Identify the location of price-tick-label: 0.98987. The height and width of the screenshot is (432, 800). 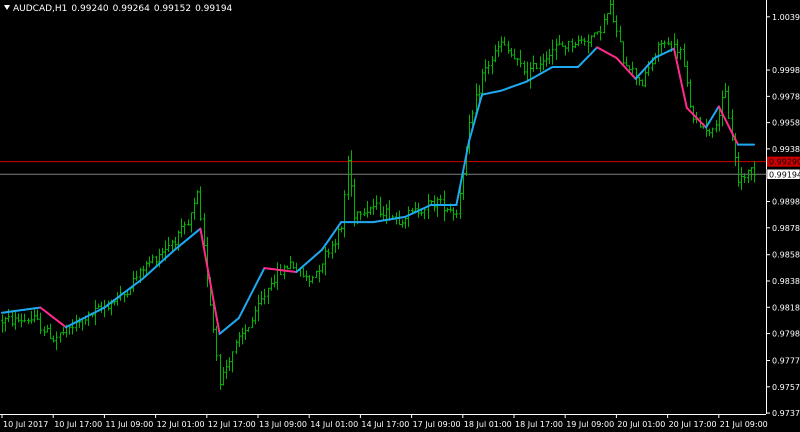
(786, 201).